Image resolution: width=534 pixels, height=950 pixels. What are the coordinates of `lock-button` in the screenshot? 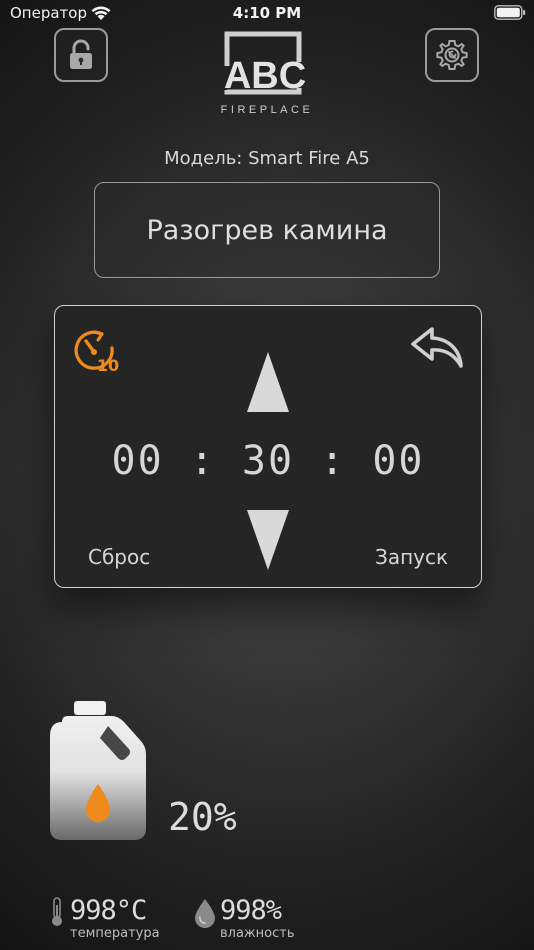 It's located at (81, 55).